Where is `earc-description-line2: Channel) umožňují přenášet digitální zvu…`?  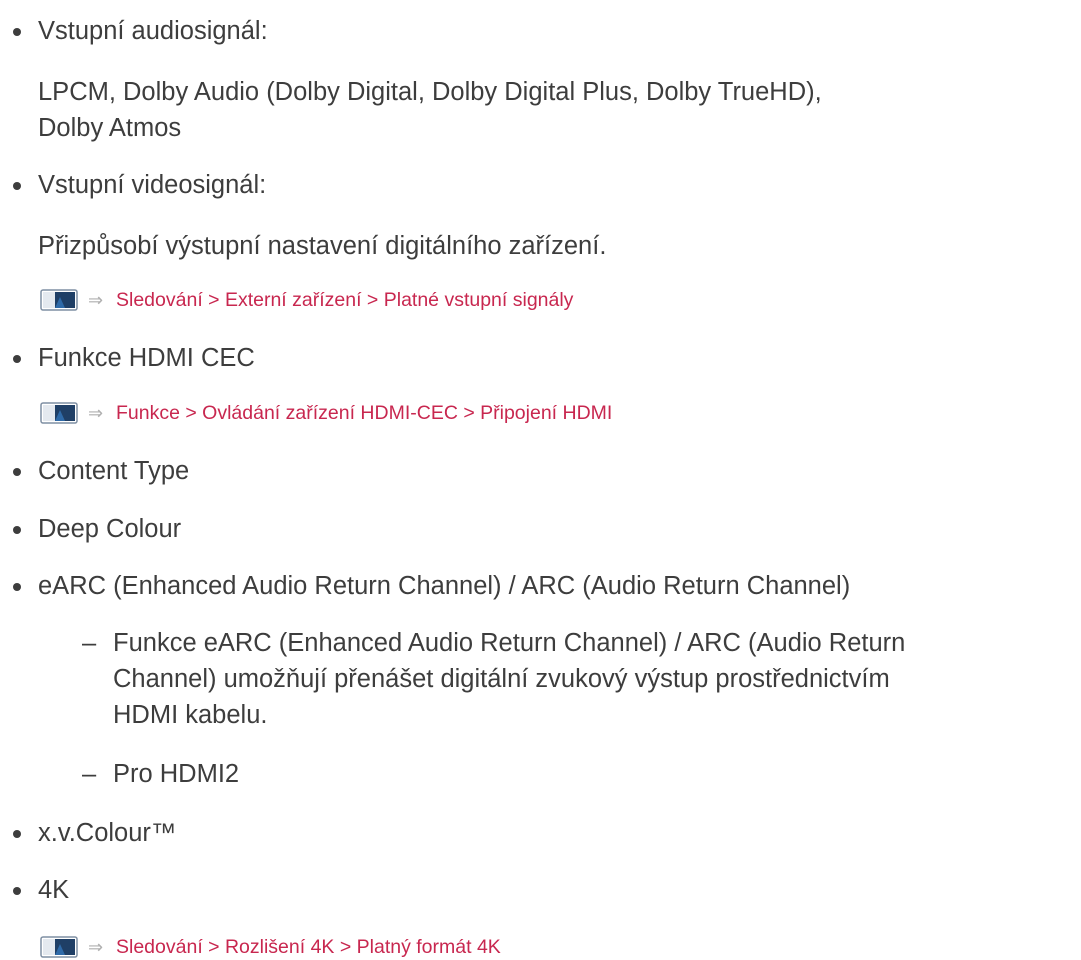 earc-description-line2: Channel) umožňují přenášet digitální zvu… is located at coordinates (501, 679).